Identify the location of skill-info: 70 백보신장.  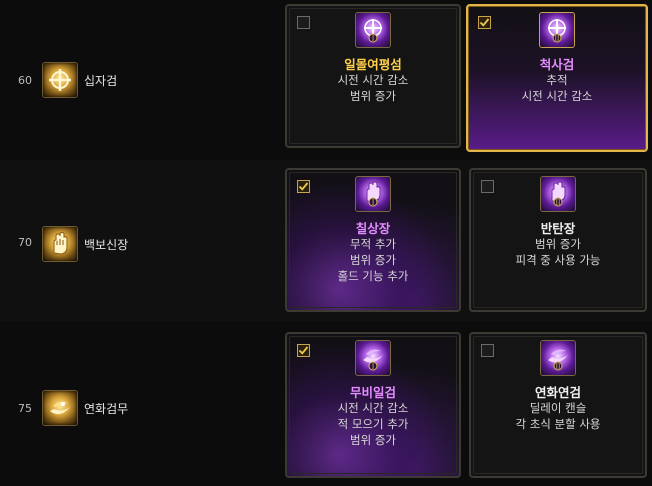
(141, 241).